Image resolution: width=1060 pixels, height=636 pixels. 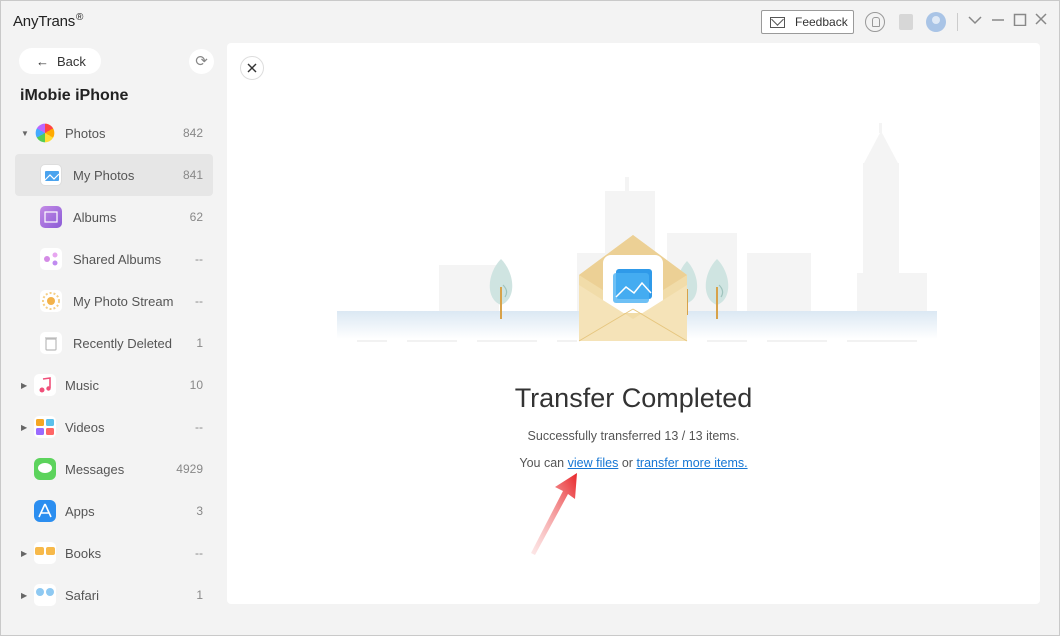 What do you see at coordinates (71, 61) in the screenshot?
I see `back-label: Back` at bounding box center [71, 61].